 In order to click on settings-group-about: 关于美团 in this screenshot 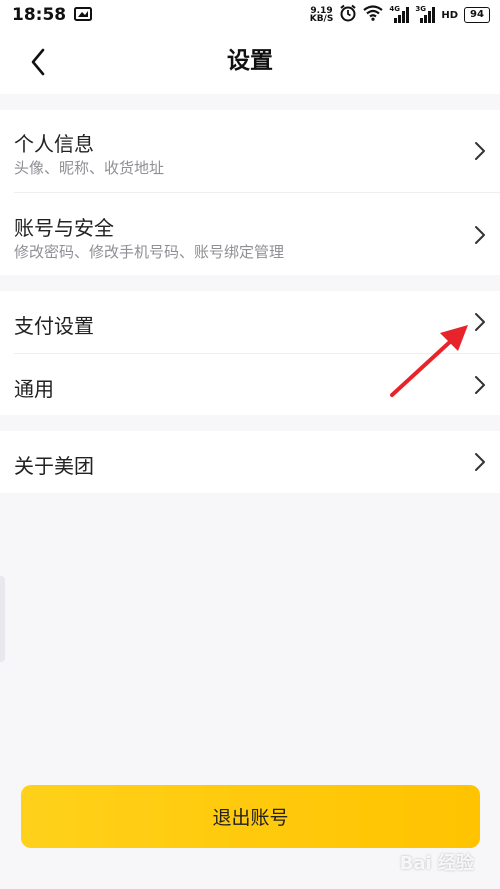, I will do `click(250, 462)`.